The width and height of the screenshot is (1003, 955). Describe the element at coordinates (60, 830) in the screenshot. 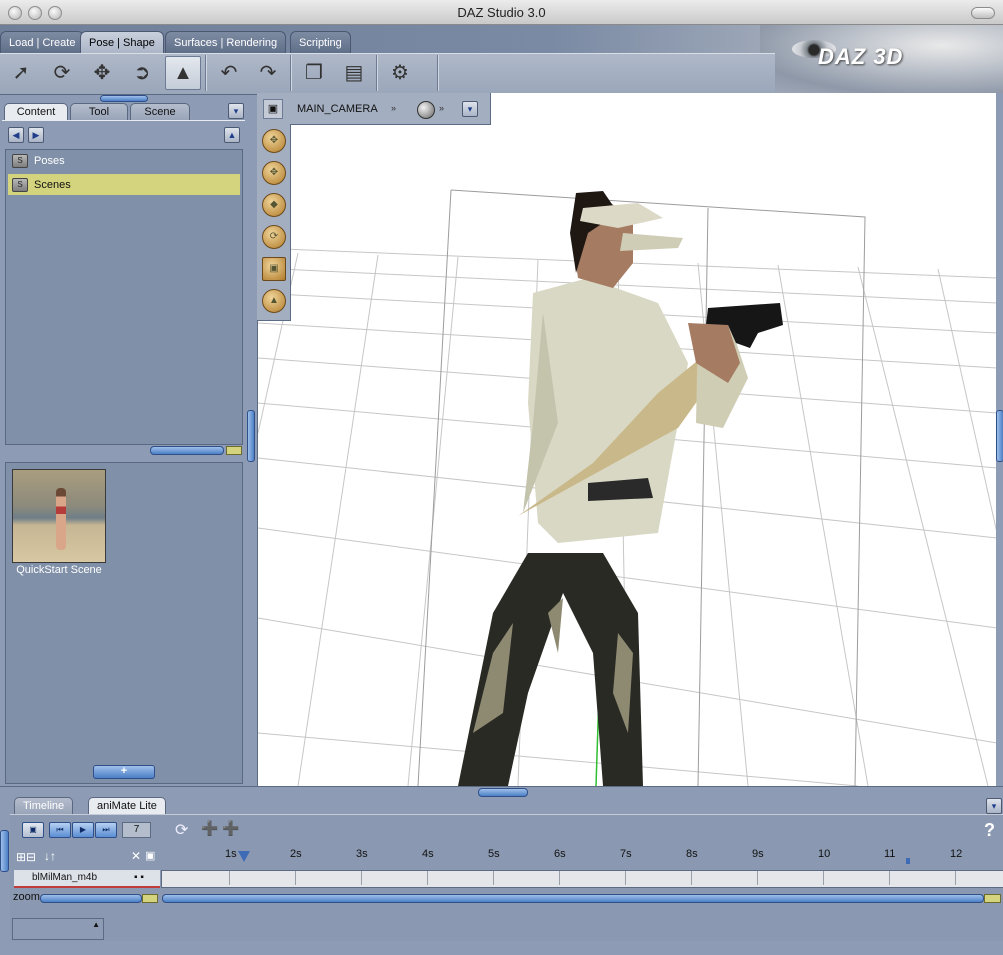

I see `go-to-start-icon: ⏮` at that location.